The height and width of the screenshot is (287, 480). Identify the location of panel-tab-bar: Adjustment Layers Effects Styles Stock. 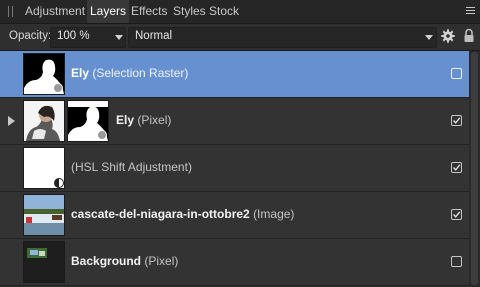
(240, 12).